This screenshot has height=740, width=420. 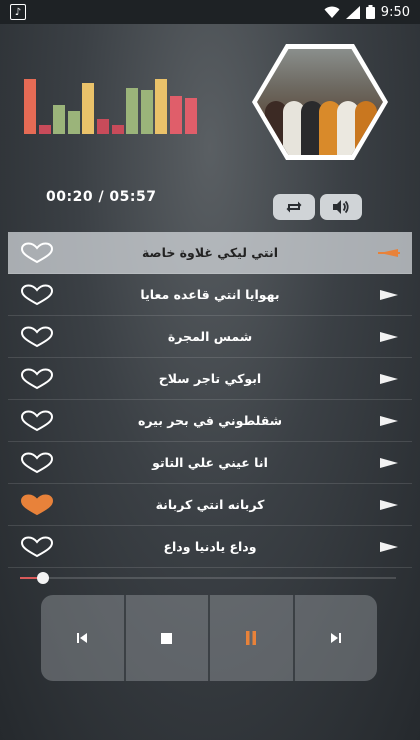 I want to click on stop-button, so click(x=168, y=638).